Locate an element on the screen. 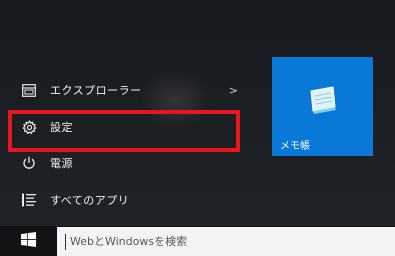  taskbar is located at coordinates (197, 241).